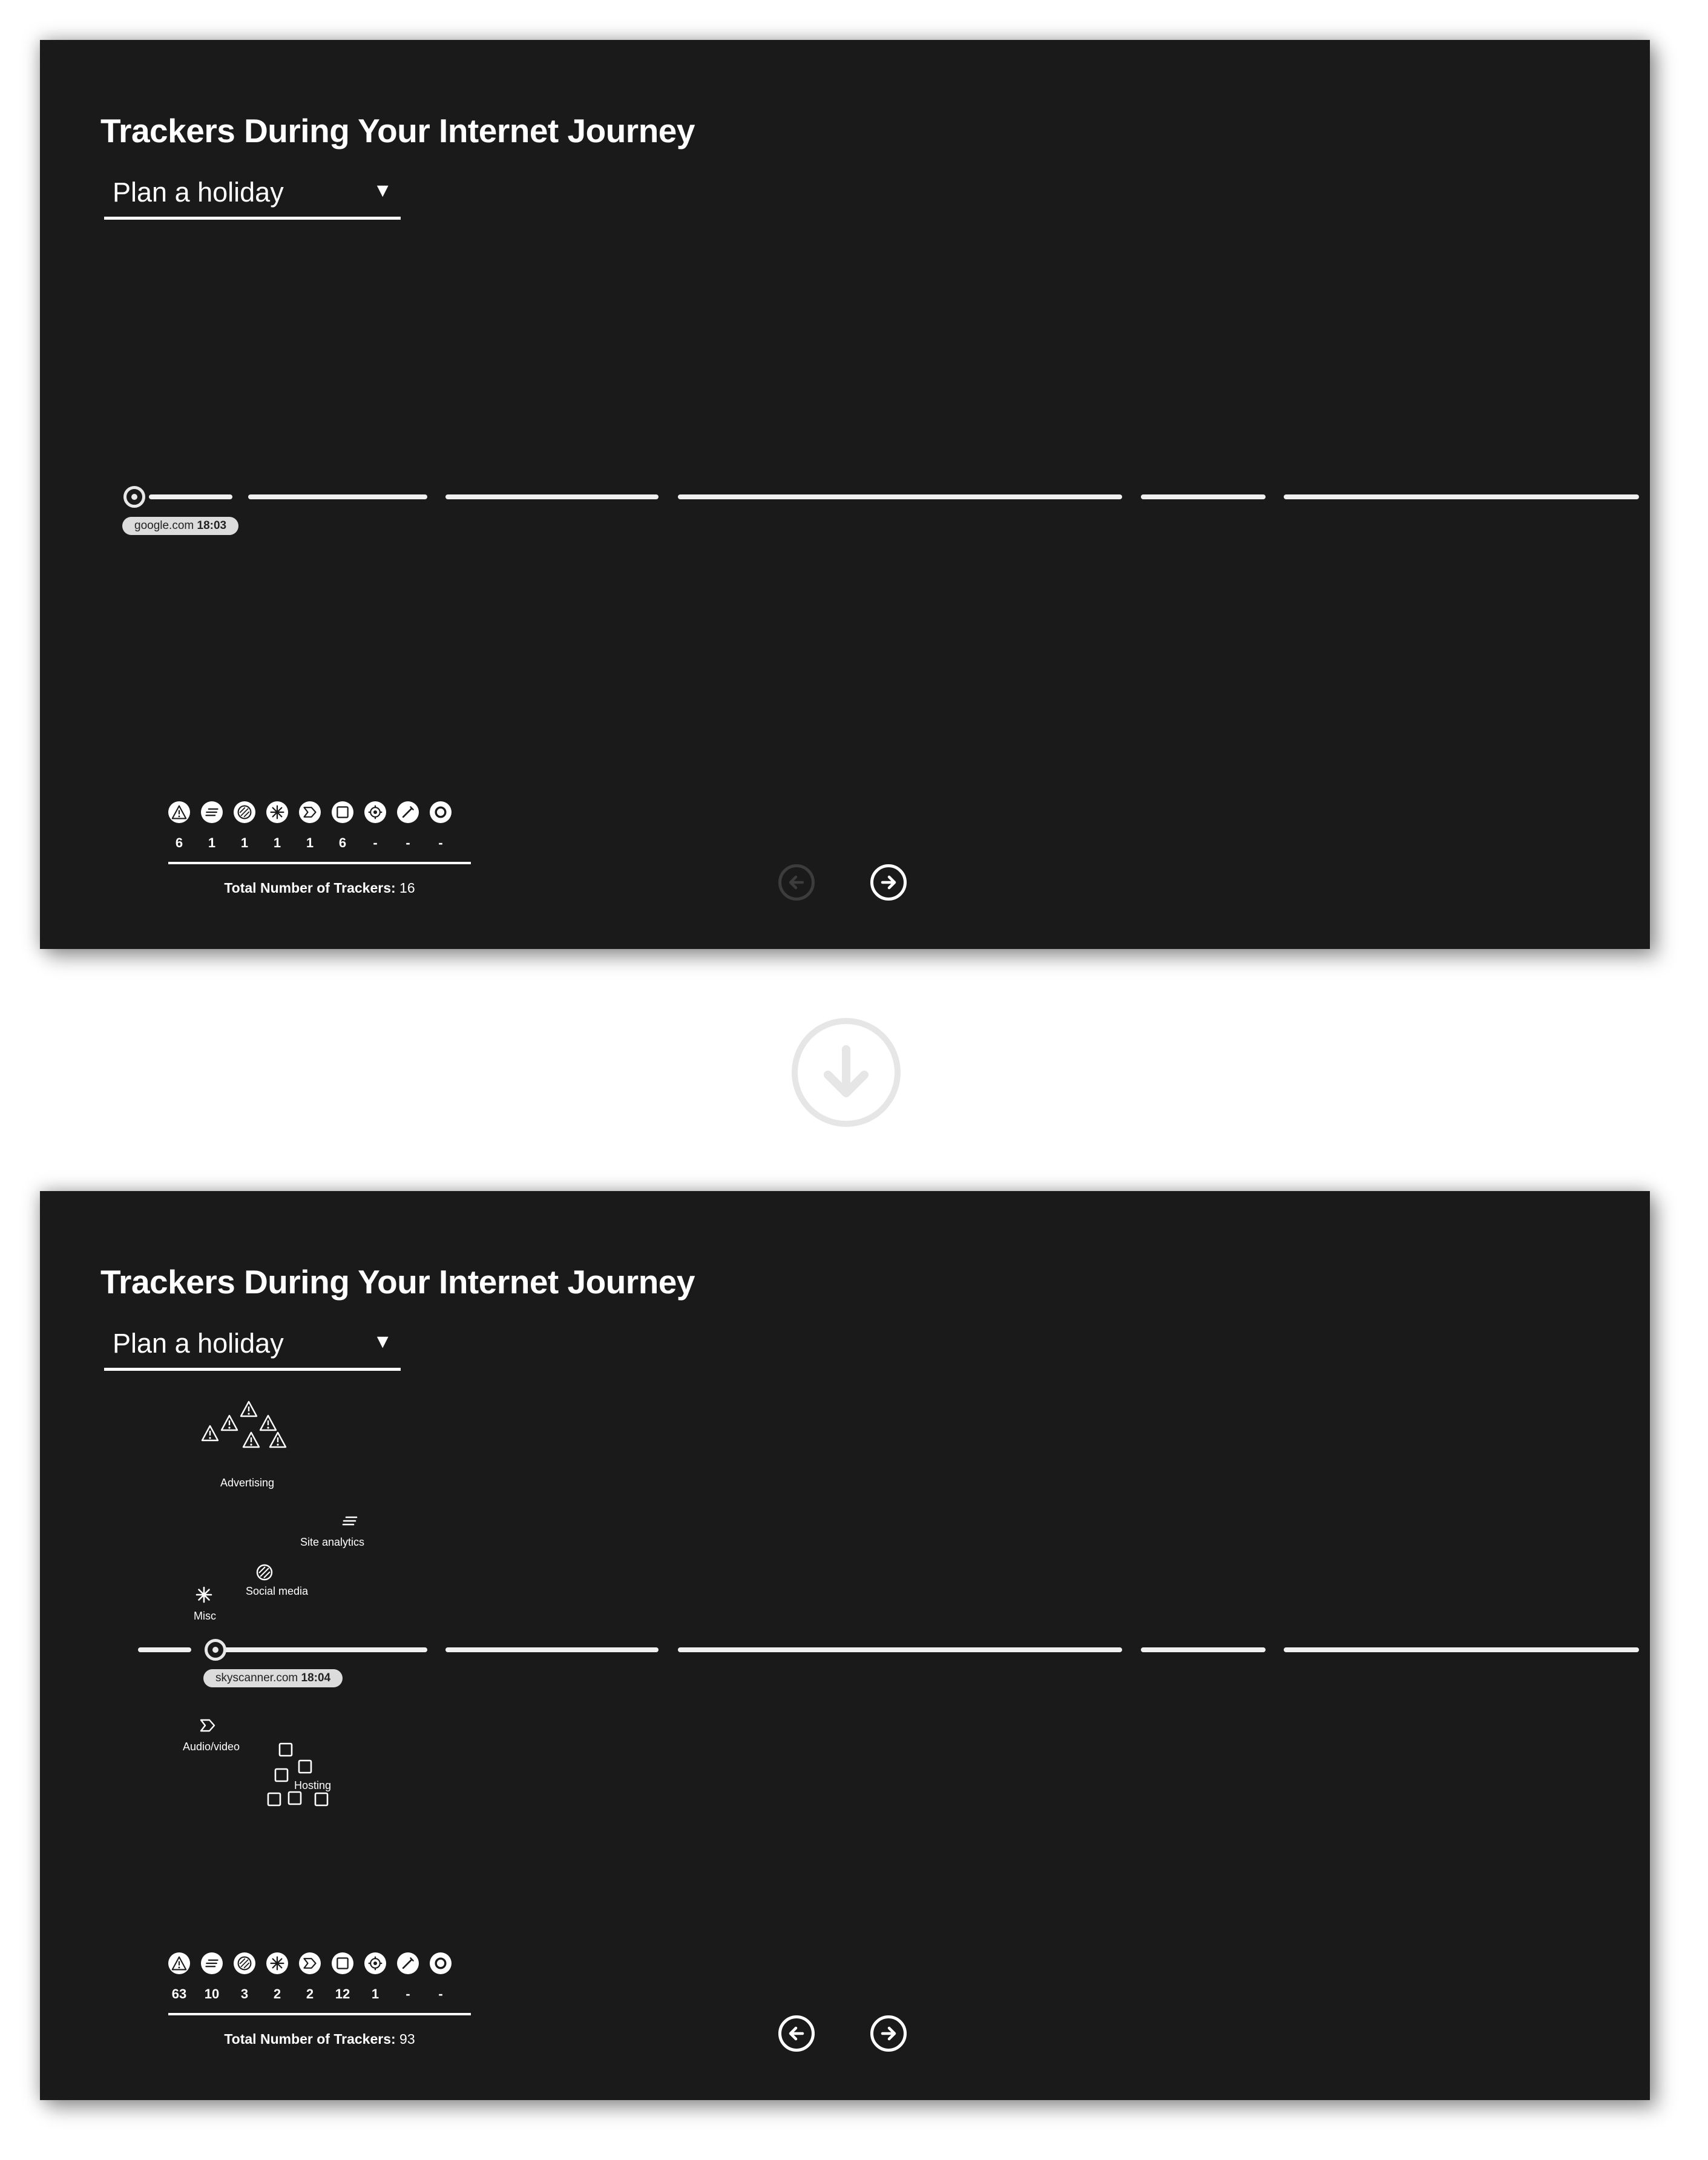 This screenshot has height=2160, width=1708. What do you see at coordinates (179, 1993) in the screenshot?
I see `advertising-count: 63` at bounding box center [179, 1993].